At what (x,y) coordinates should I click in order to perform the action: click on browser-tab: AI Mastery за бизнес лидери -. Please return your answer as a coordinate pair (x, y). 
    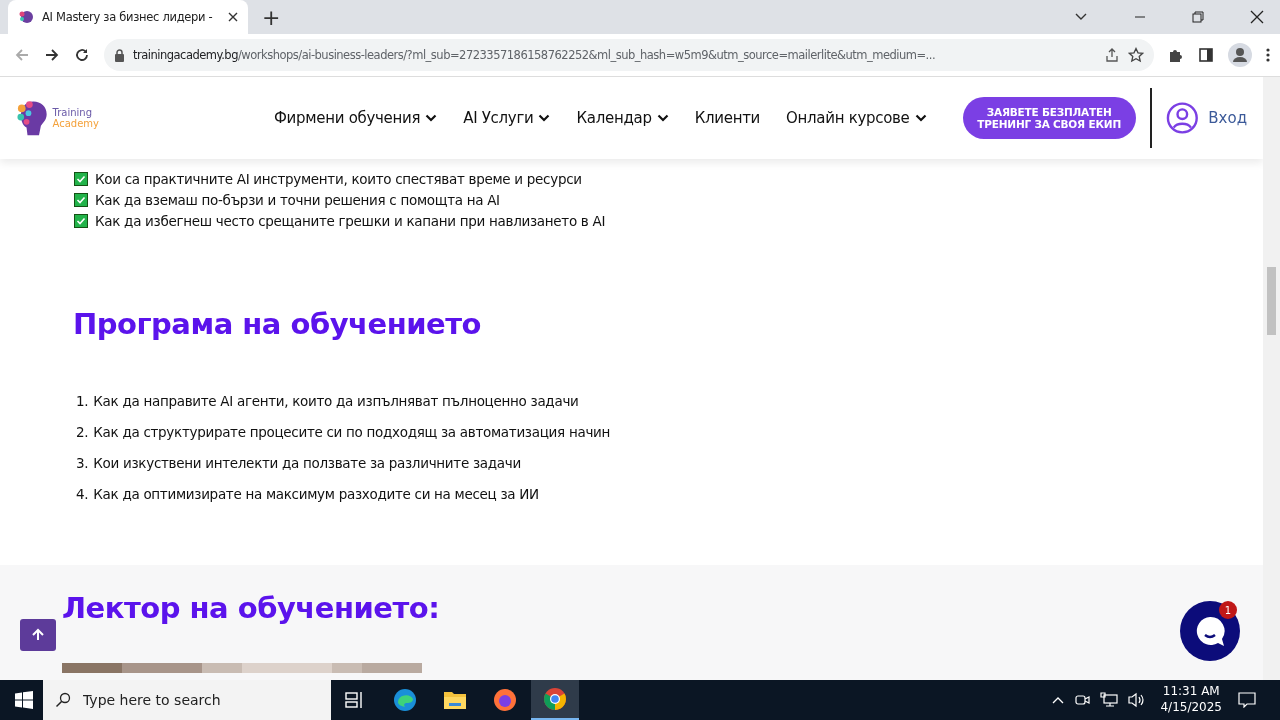
    Looking at the image, I should click on (128, 17).